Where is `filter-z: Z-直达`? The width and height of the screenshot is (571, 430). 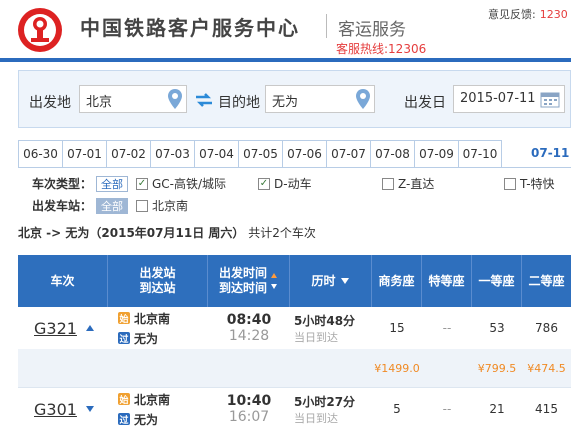
filter-z: Z-直达 is located at coordinates (436, 183).